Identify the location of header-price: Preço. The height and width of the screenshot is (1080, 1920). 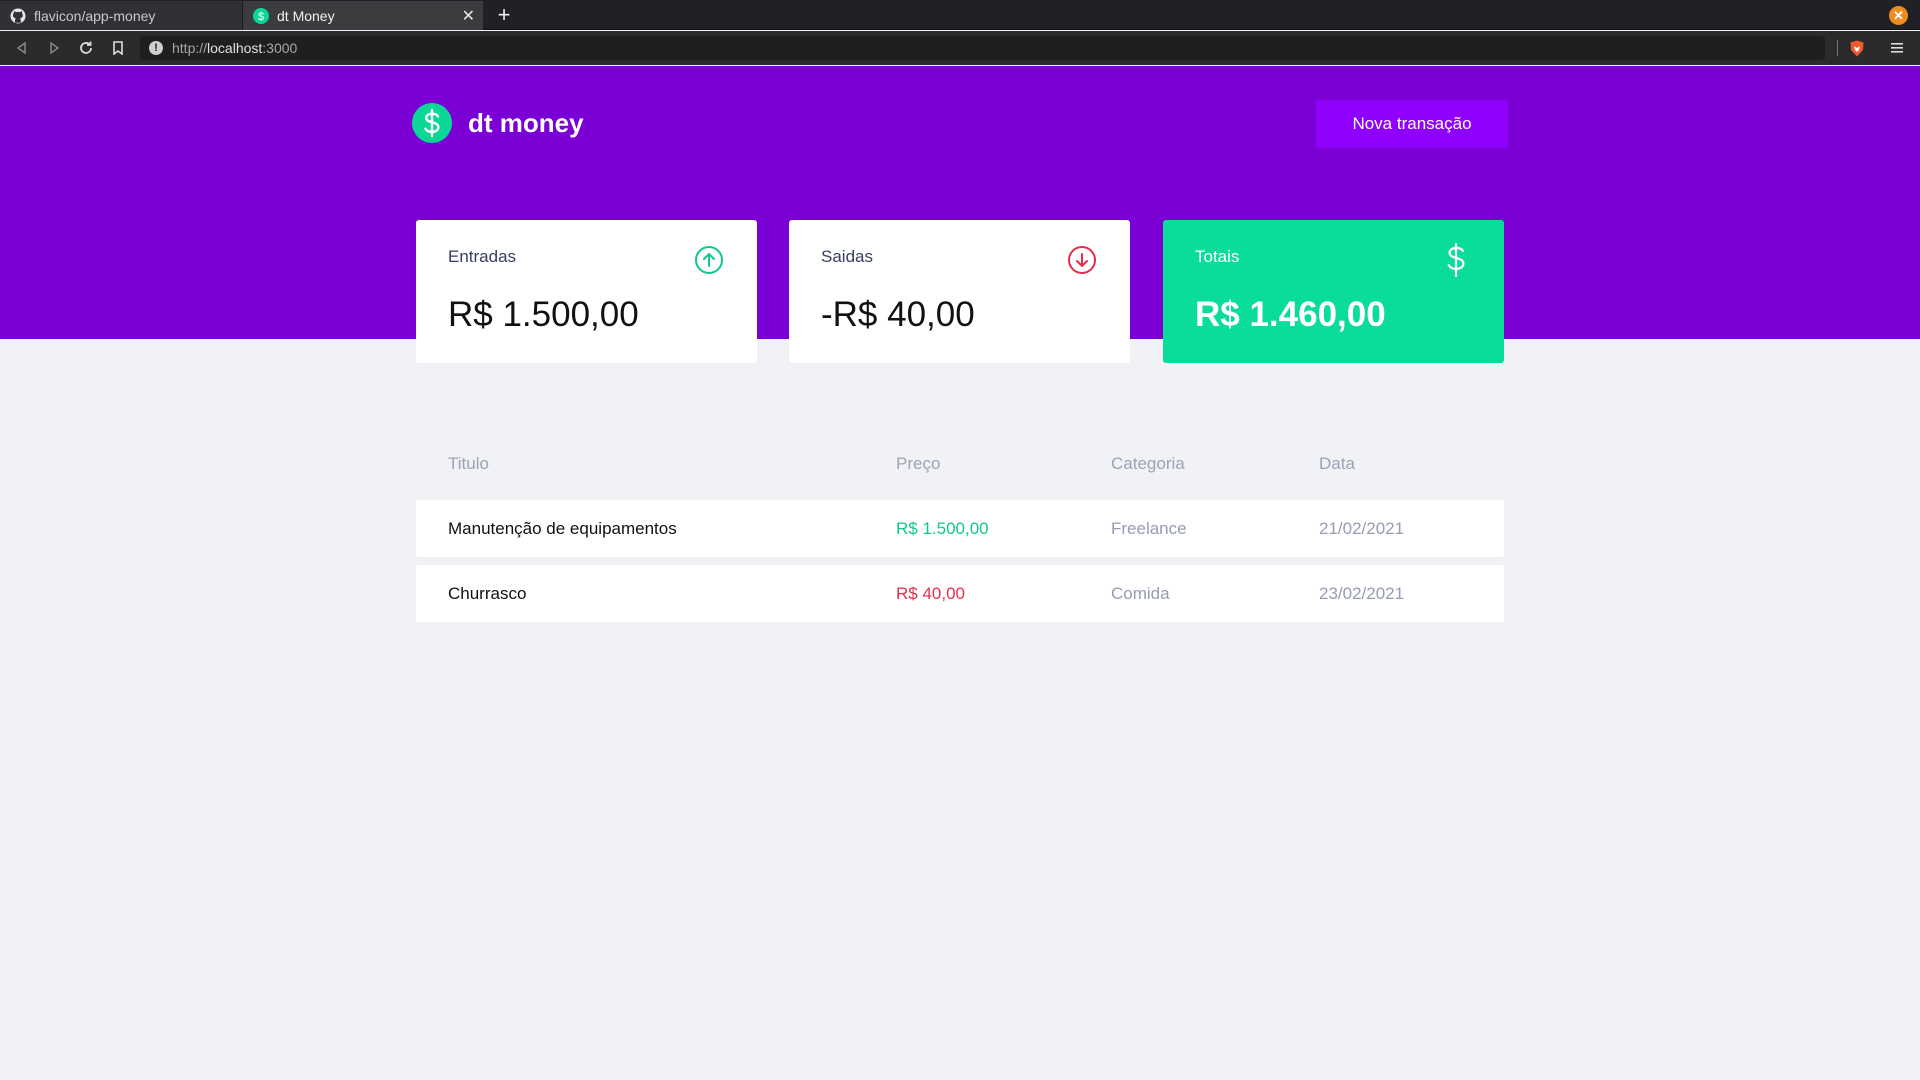
(918, 463).